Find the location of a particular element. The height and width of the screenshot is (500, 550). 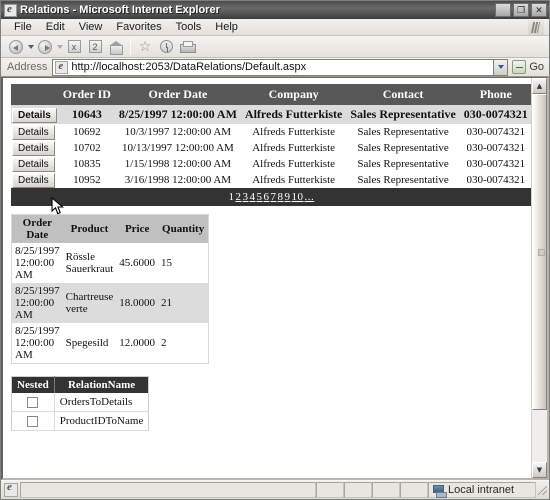

scrollbar-track is located at coordinates (539, 278).